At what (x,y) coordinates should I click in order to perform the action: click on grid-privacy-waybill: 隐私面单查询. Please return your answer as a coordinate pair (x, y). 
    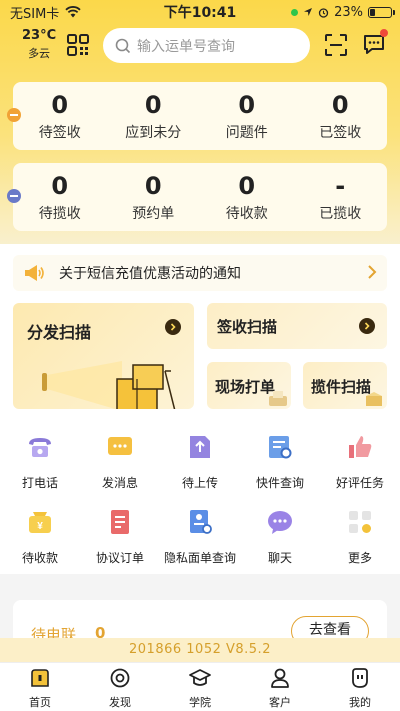
    Looking at the image, I should click on (200, 536).